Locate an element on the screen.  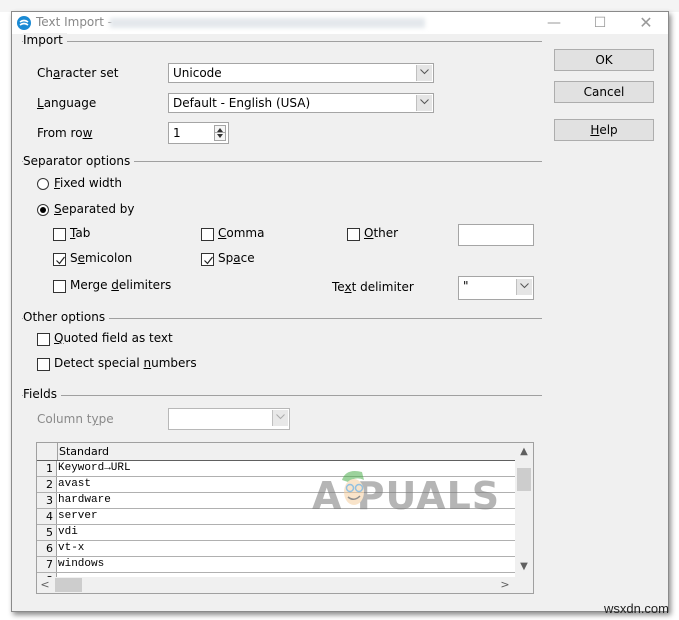
text-delimiter-value: " is located at coordinates (466, 286).